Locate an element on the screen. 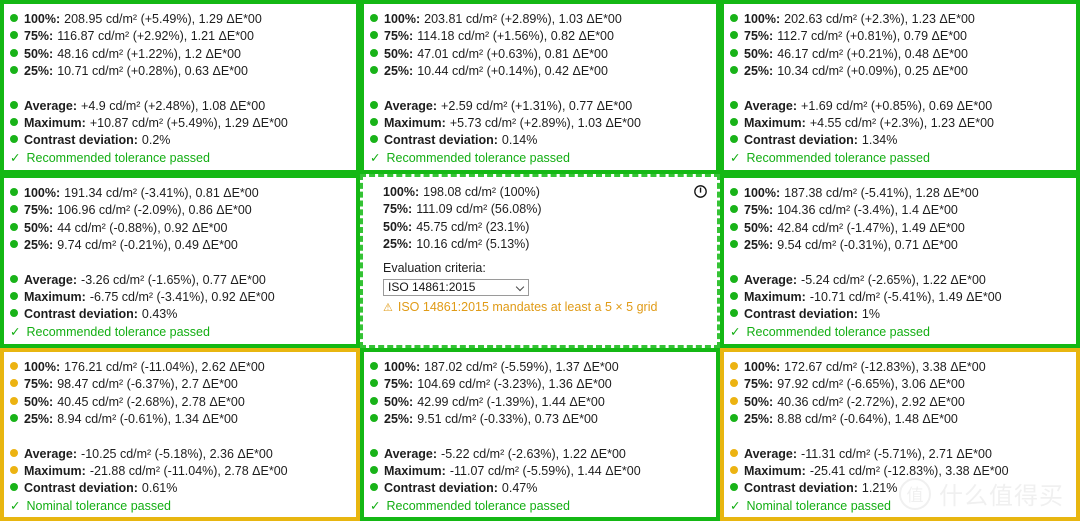  measurement-row-3-value: 8.88 cd/m² (-0.64%), 1.48 ΔE*00 is located at coordinates (867, 419).